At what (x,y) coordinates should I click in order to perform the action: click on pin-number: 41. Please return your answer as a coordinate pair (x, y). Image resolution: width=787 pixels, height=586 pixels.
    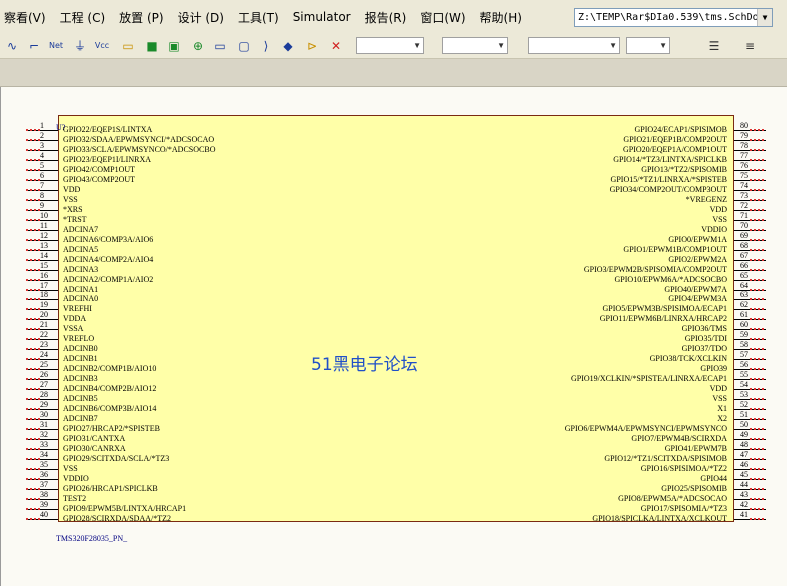
    Looking at the image, I should click on (744, 514).